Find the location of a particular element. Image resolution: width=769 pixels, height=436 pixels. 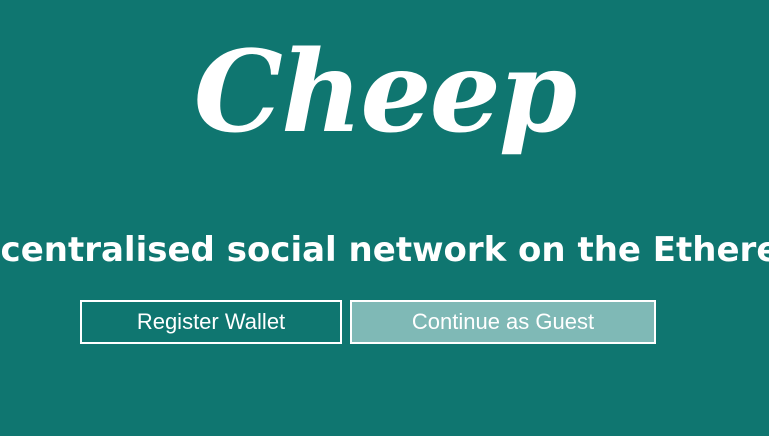

continue-as-guest-button: Continue as Guest is located at coordinates (503, 322).